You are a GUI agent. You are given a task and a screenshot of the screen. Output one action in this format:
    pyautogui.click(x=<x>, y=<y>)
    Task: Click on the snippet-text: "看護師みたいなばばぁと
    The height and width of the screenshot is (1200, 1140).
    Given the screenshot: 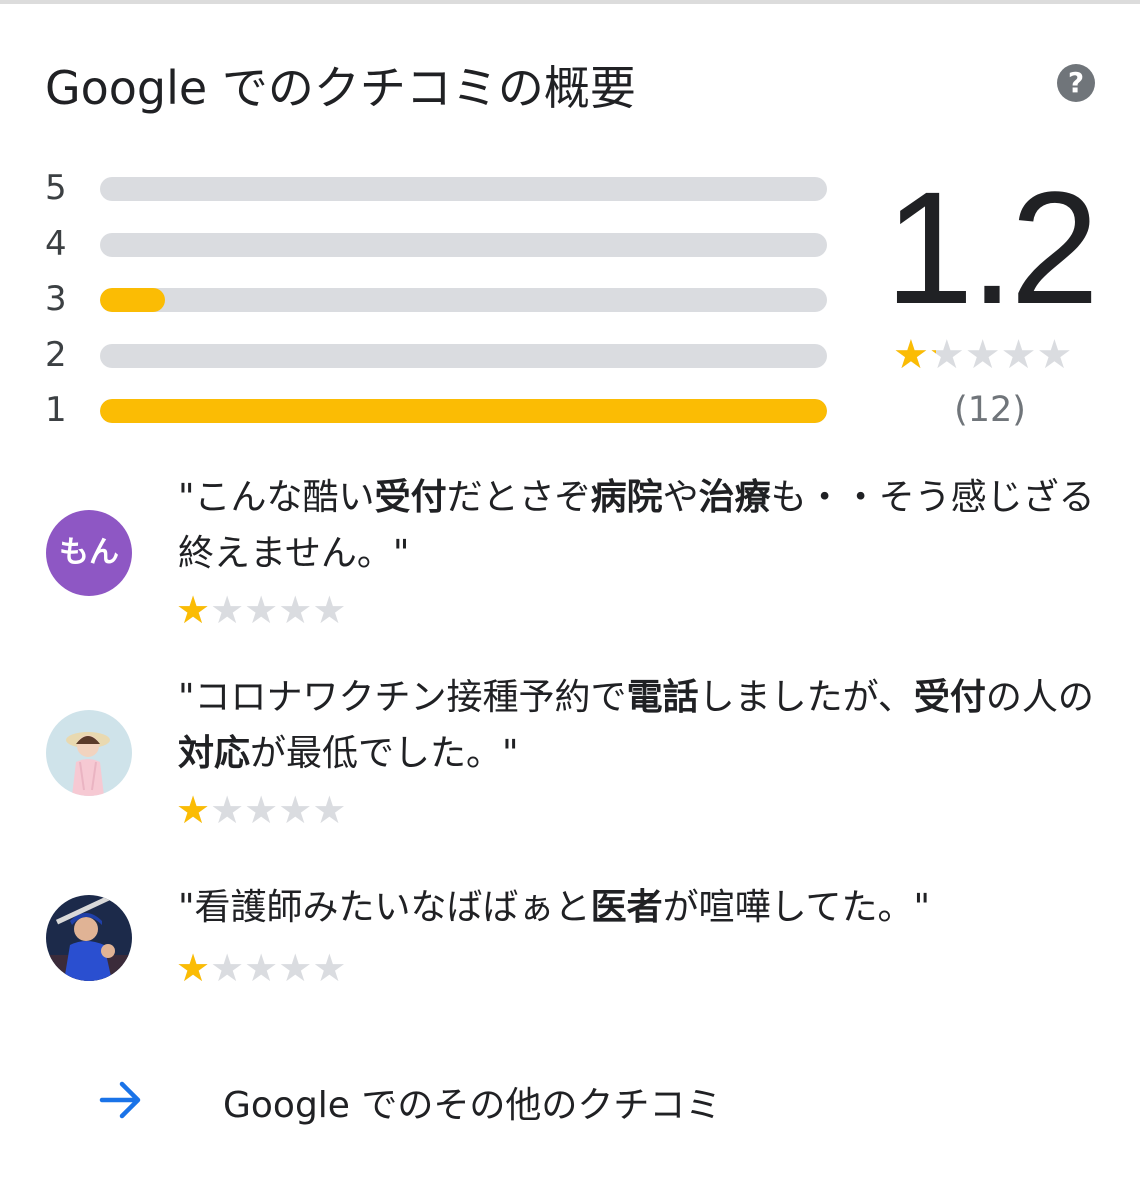 What is the action you would take?
    pyautogui.click(x=384, y=907)
    